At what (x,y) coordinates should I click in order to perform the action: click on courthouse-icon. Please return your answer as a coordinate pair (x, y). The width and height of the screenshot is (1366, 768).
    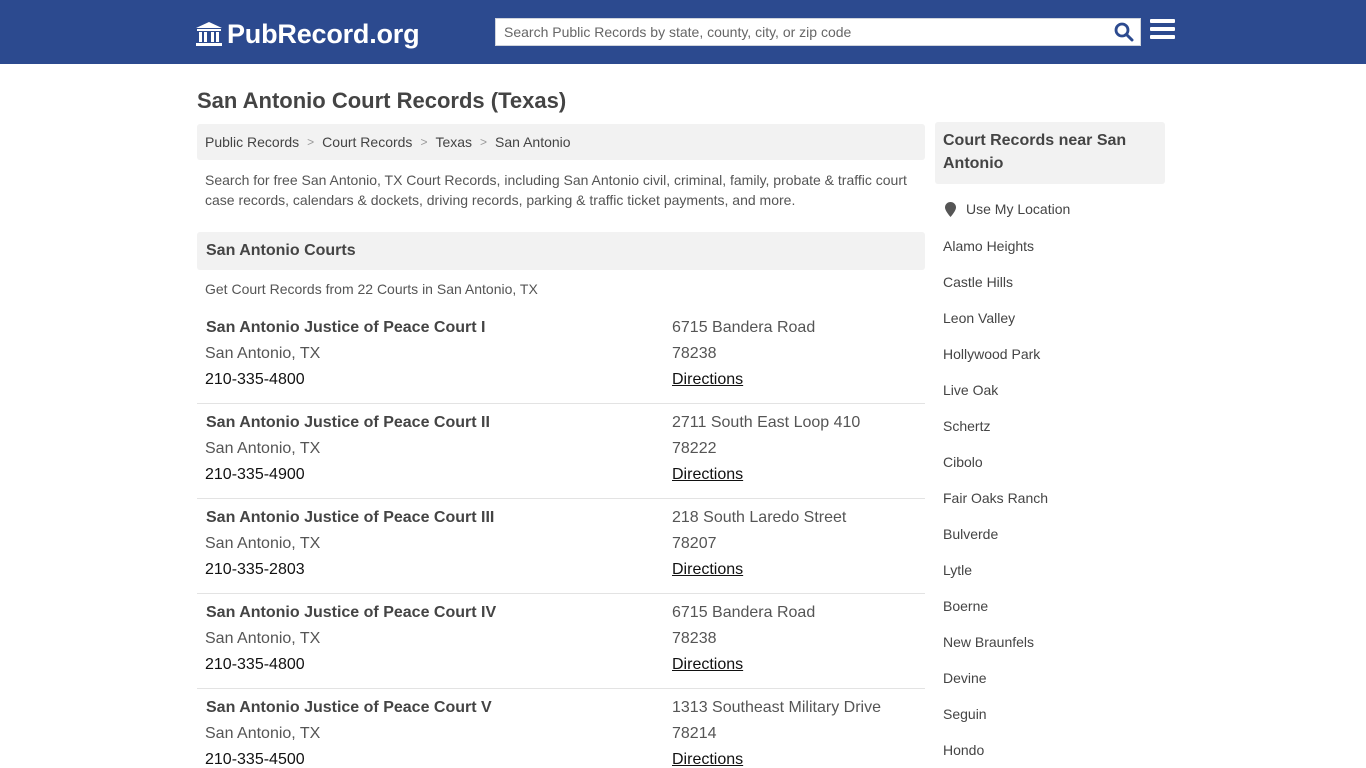
    Looking at the image, I should click on (209, 34).